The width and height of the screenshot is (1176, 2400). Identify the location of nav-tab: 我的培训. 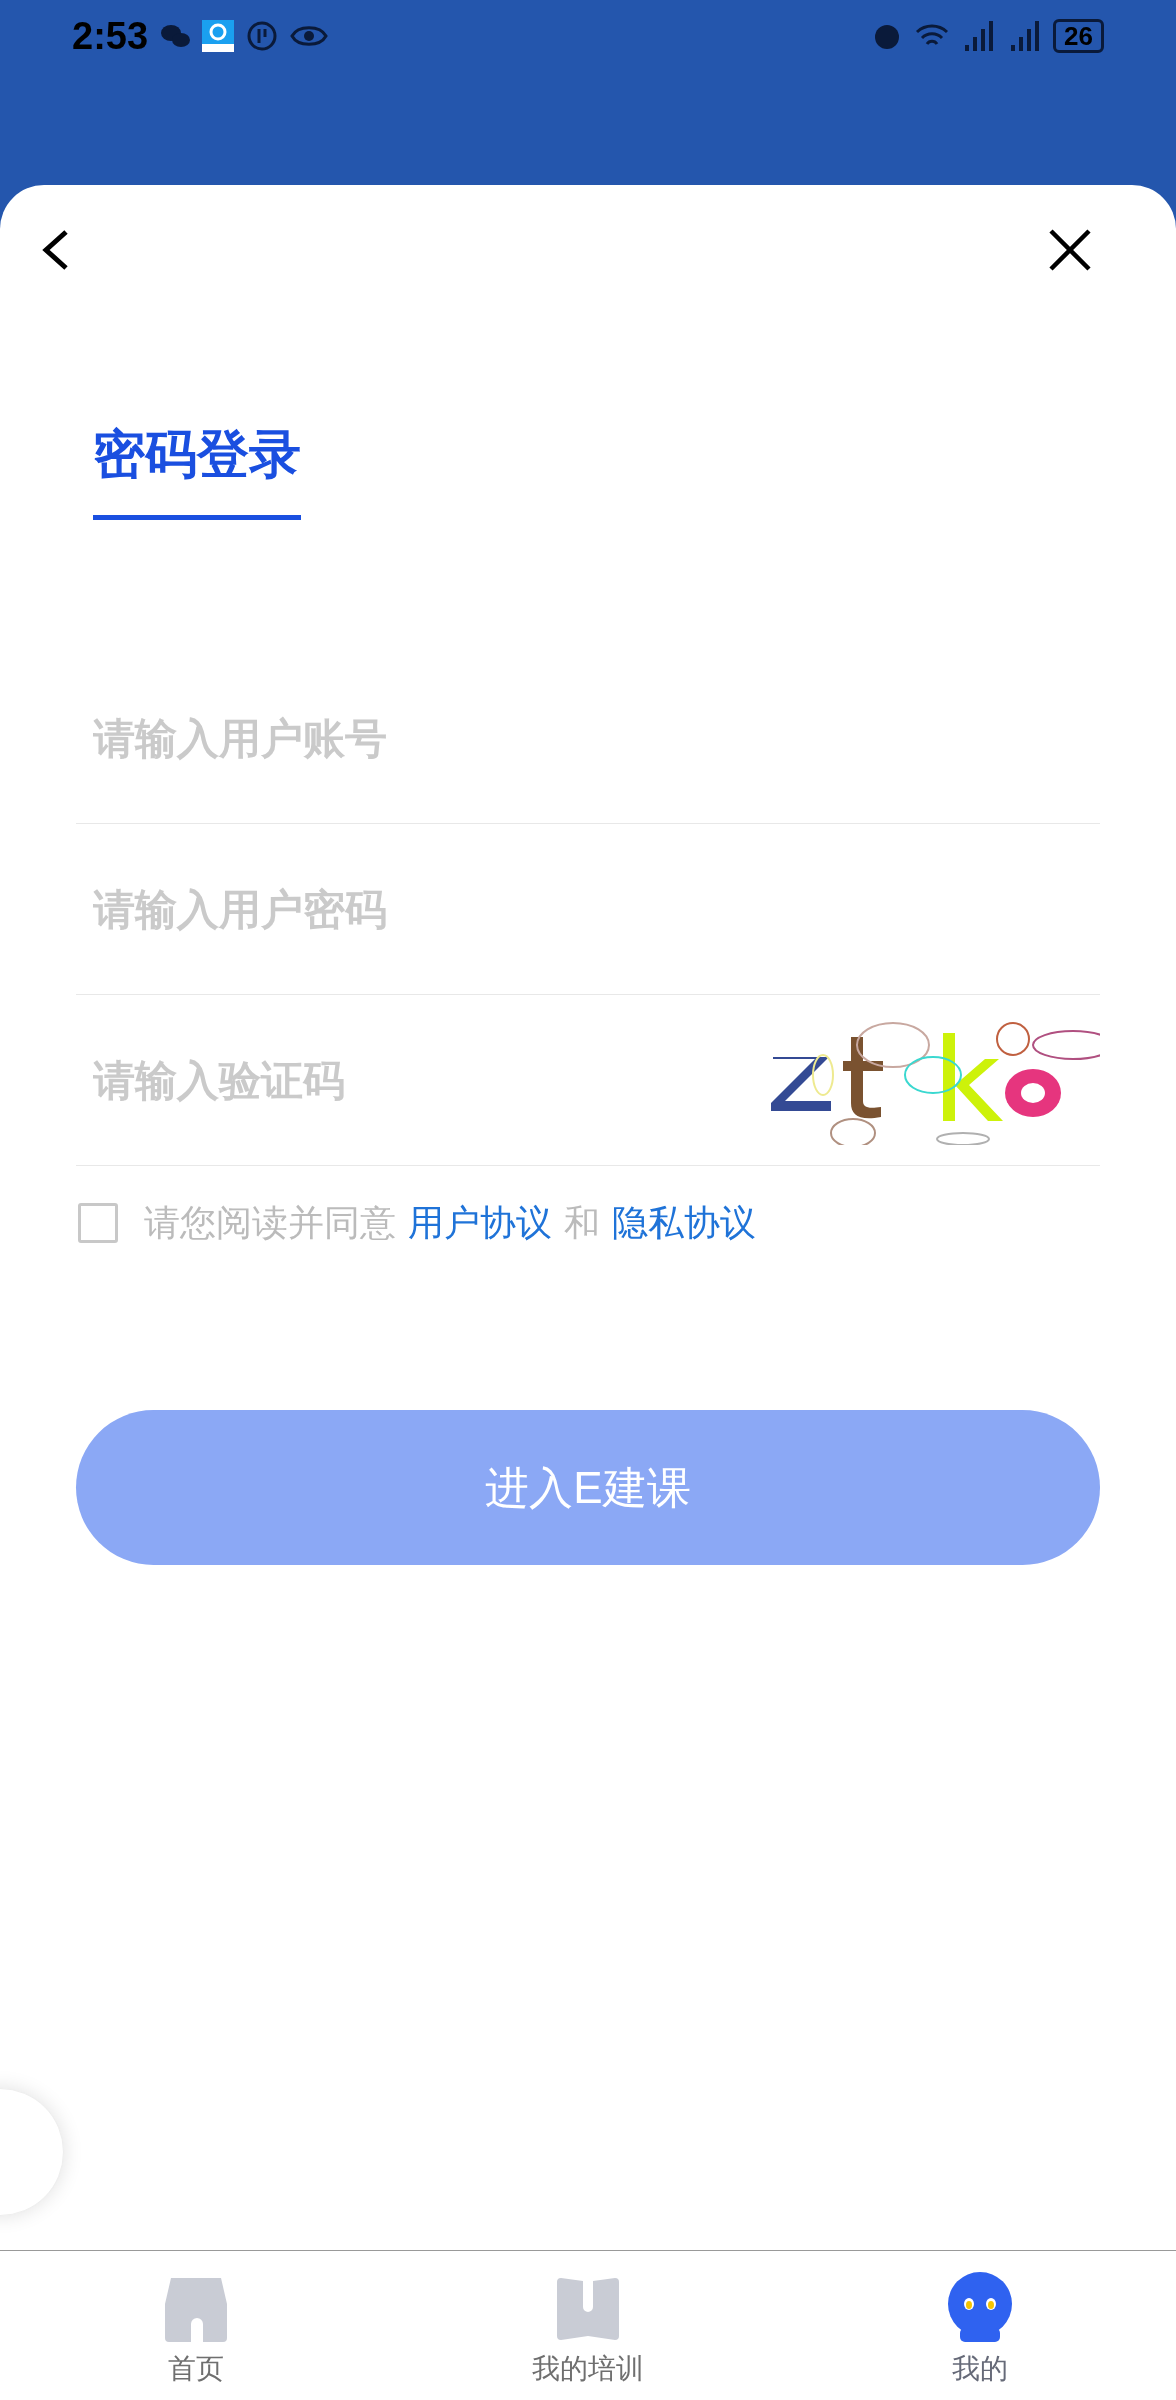
(588, 2325).